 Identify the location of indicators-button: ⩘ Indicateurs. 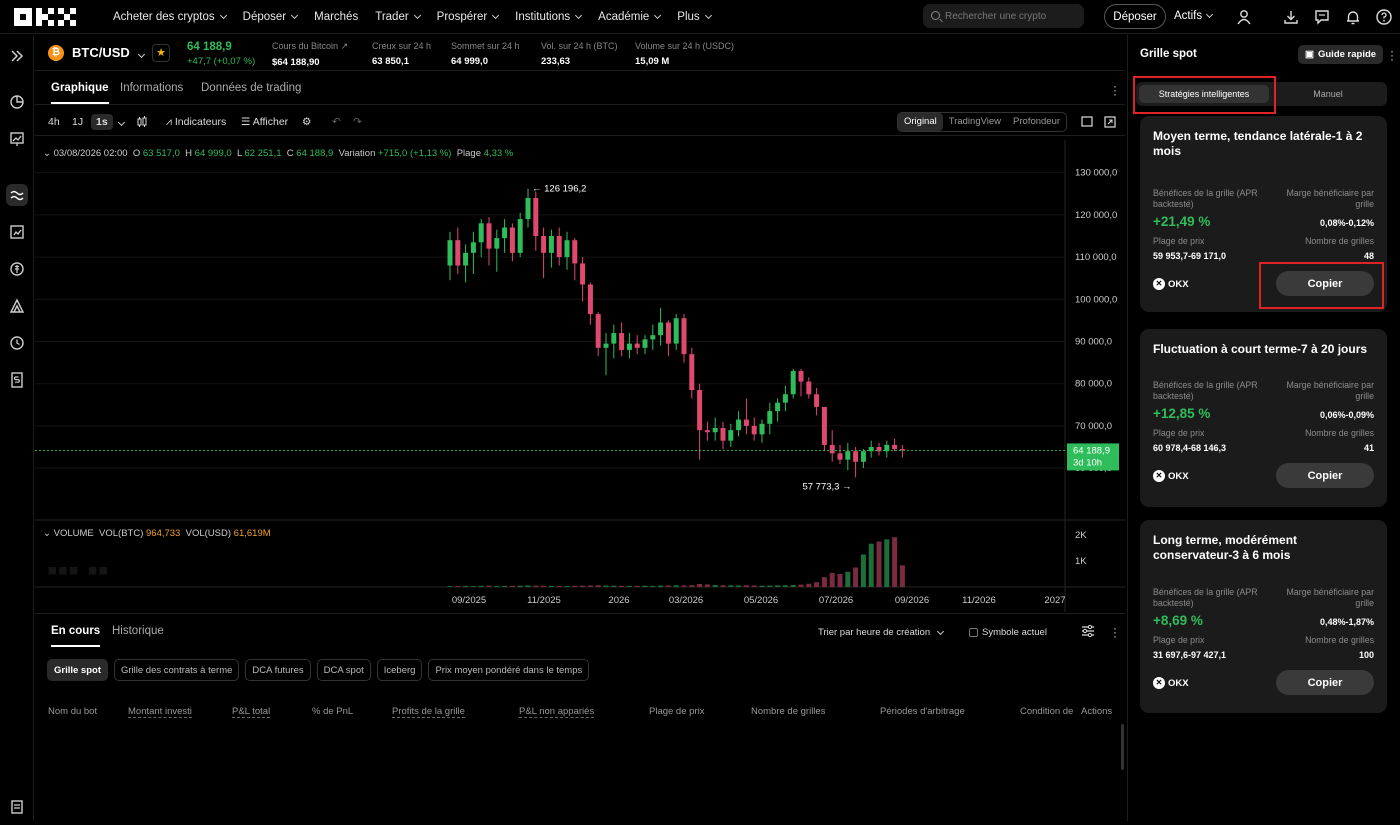
(196, 122).